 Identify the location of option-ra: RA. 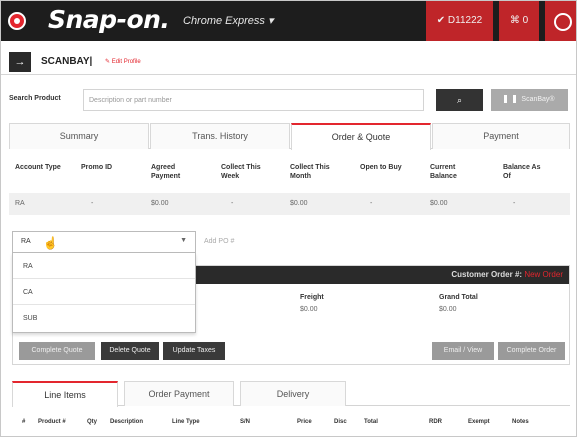
(104, 266).